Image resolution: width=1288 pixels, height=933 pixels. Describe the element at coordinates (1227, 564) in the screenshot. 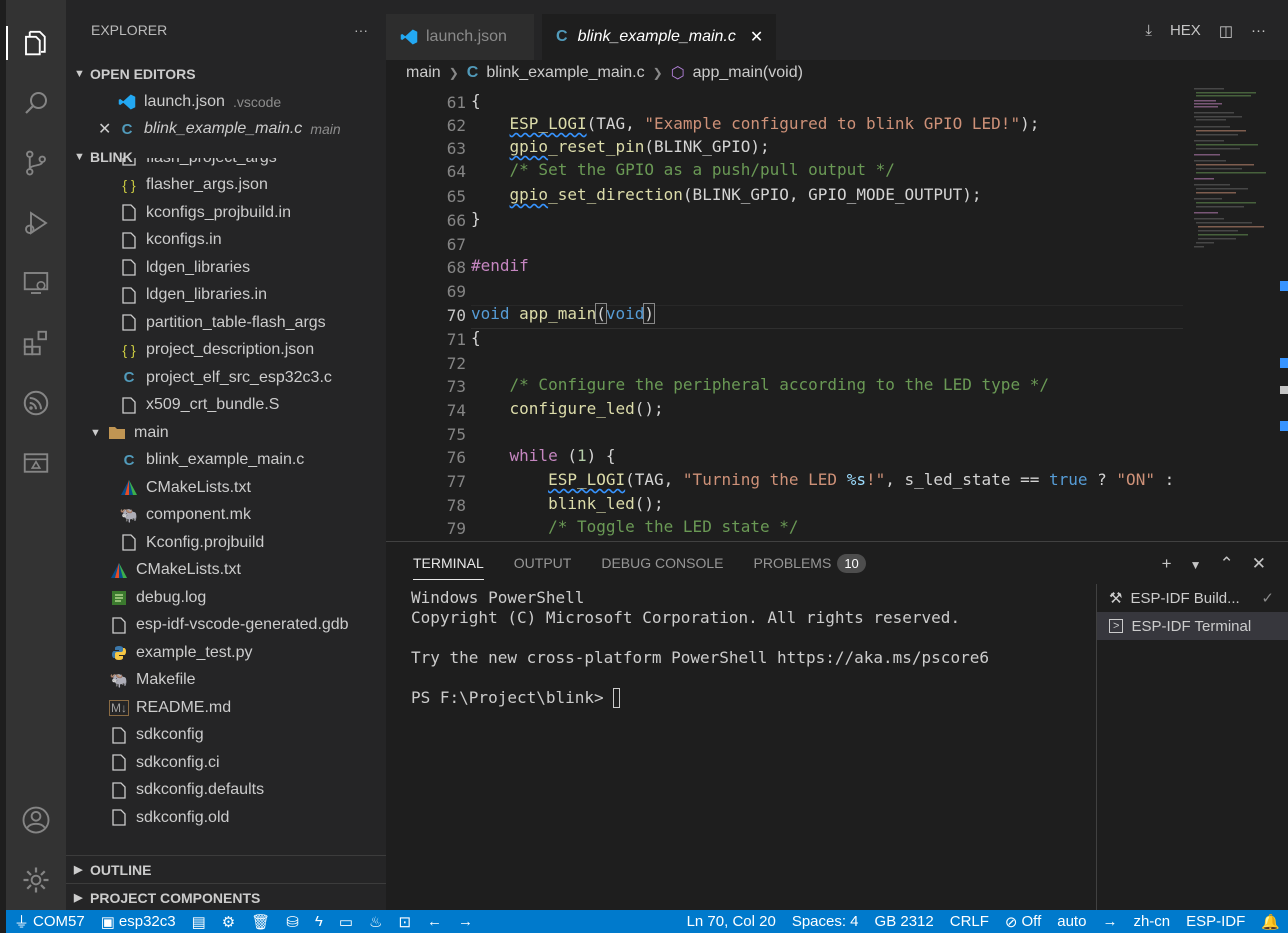

I see `maximize-panel-icon: ⌃` at that location.